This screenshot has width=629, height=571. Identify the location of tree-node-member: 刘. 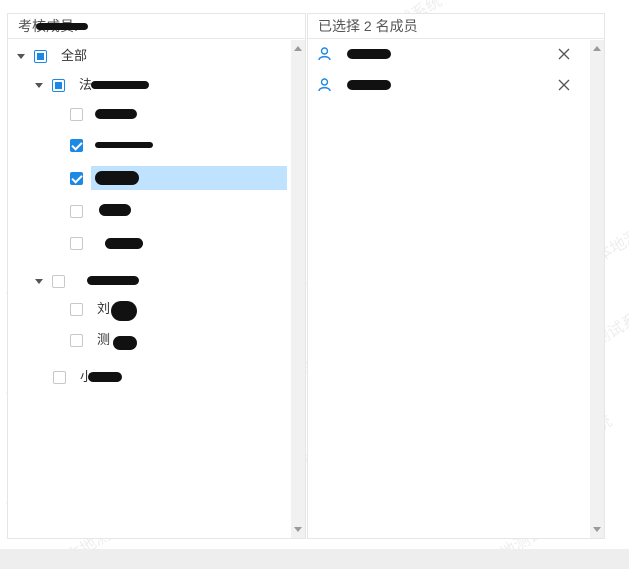
(148, 309).